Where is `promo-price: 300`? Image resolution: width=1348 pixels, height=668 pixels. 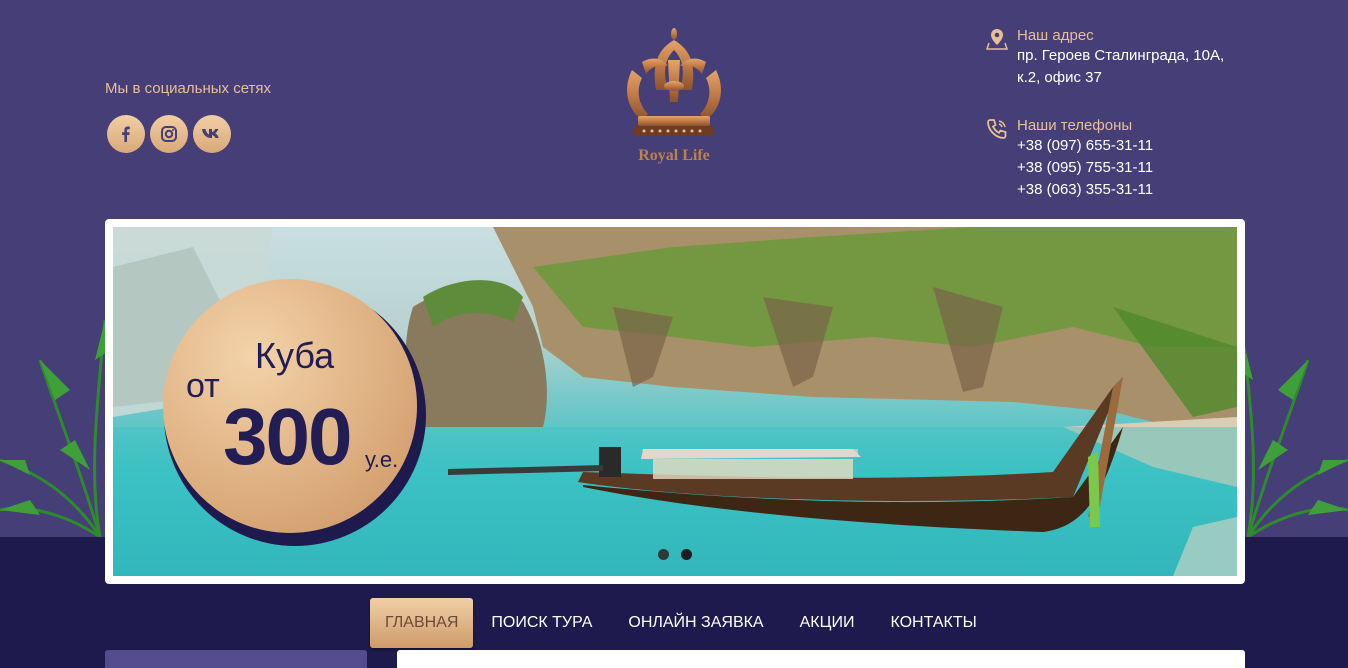 promo-price: 300 is located at coordinates (287, 436).